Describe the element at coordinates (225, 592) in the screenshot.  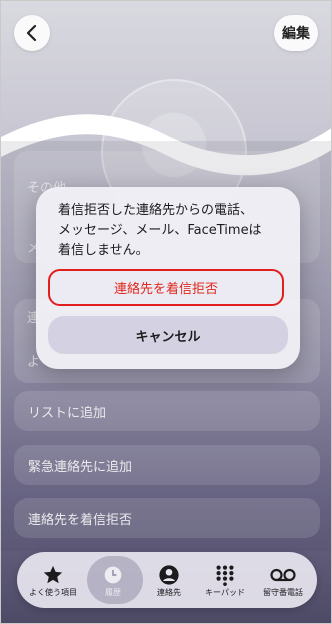
I see `tab-label: キーパッド` at that location.